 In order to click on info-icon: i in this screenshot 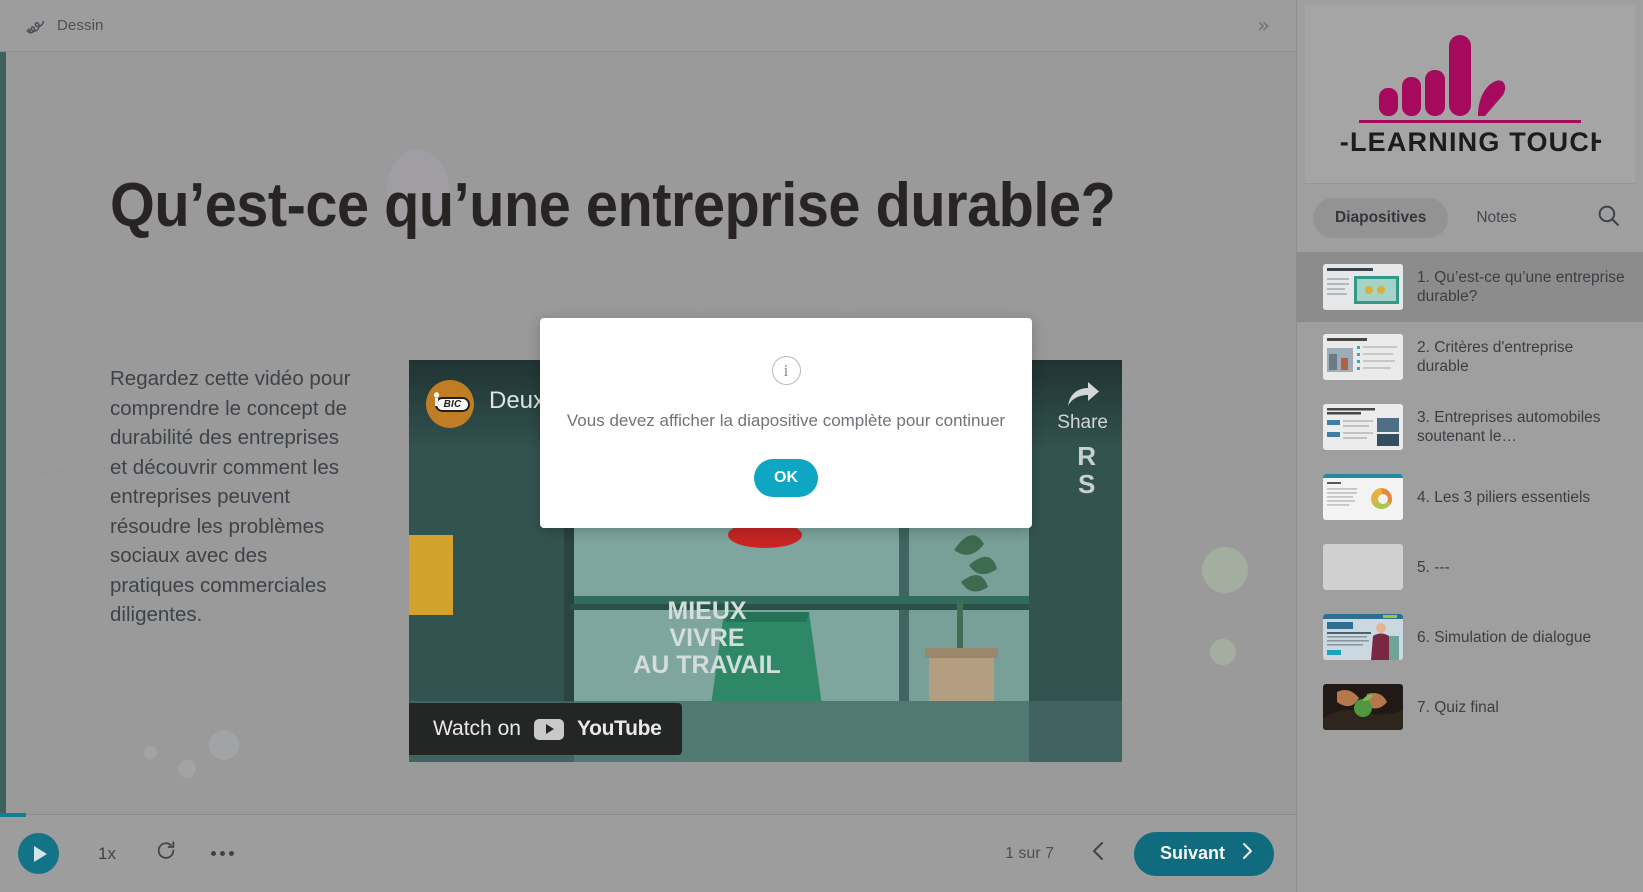, I will do `click(786, 370)`.